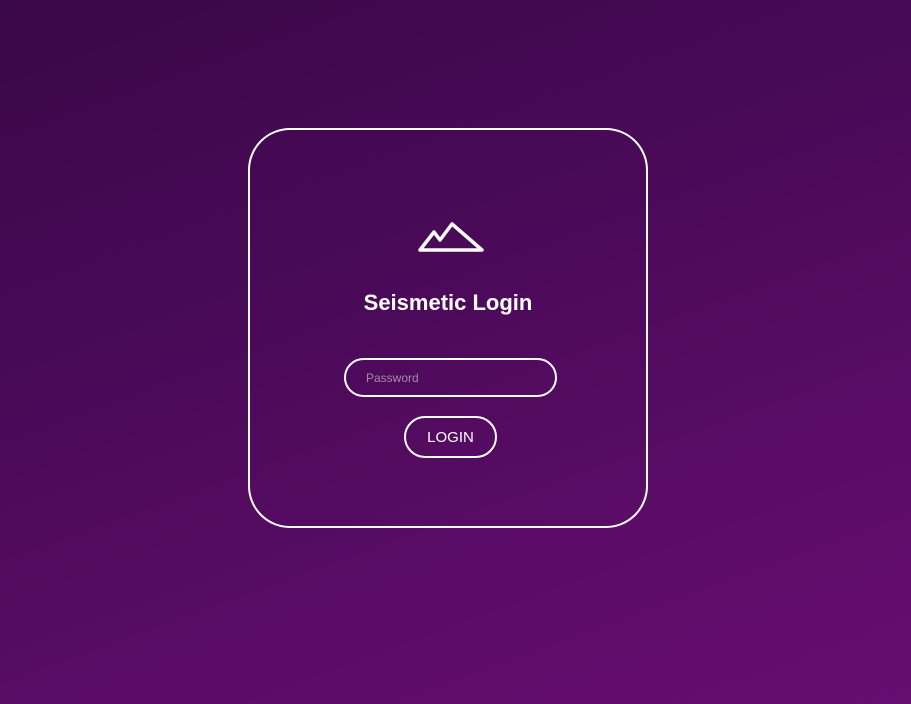  Describe the element at coordinates (450, 437) in the screenshot. I see `login-button: LOGIN` at that location.